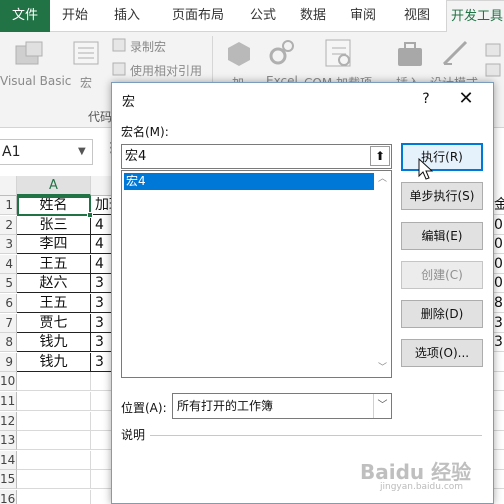  Describe the element at coordinates (8, 421) in the screenshot. I see `row-header: 12` at that location.